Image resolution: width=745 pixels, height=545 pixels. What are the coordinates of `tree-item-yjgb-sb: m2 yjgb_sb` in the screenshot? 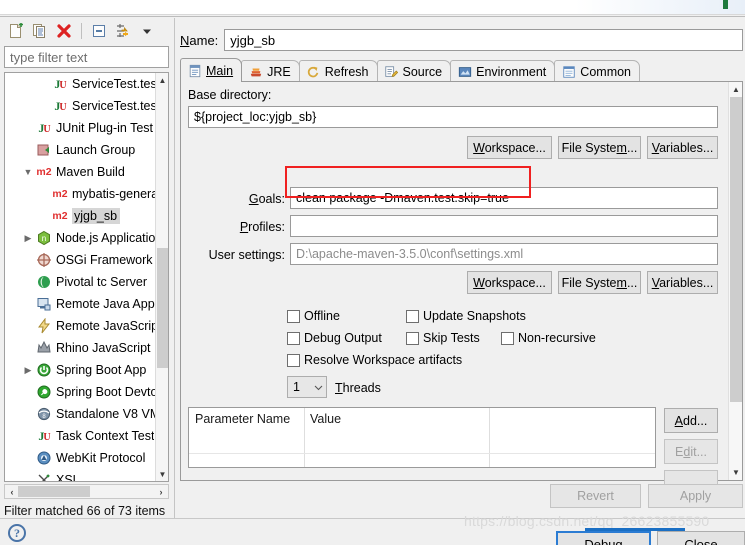 It's located at (81, 216).